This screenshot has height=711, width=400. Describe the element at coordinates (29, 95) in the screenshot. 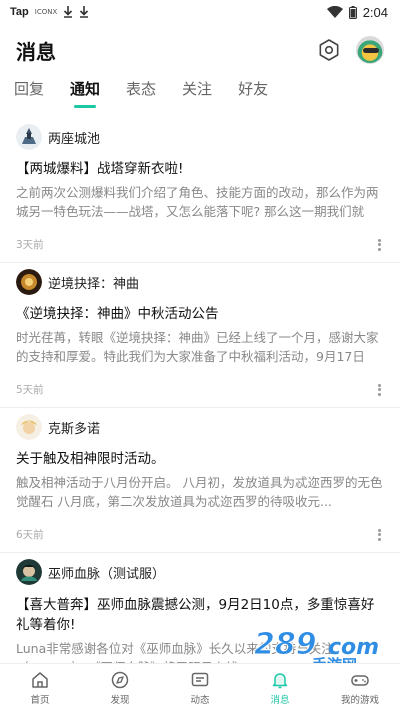

I see `tab-reply: 回复` at that location.